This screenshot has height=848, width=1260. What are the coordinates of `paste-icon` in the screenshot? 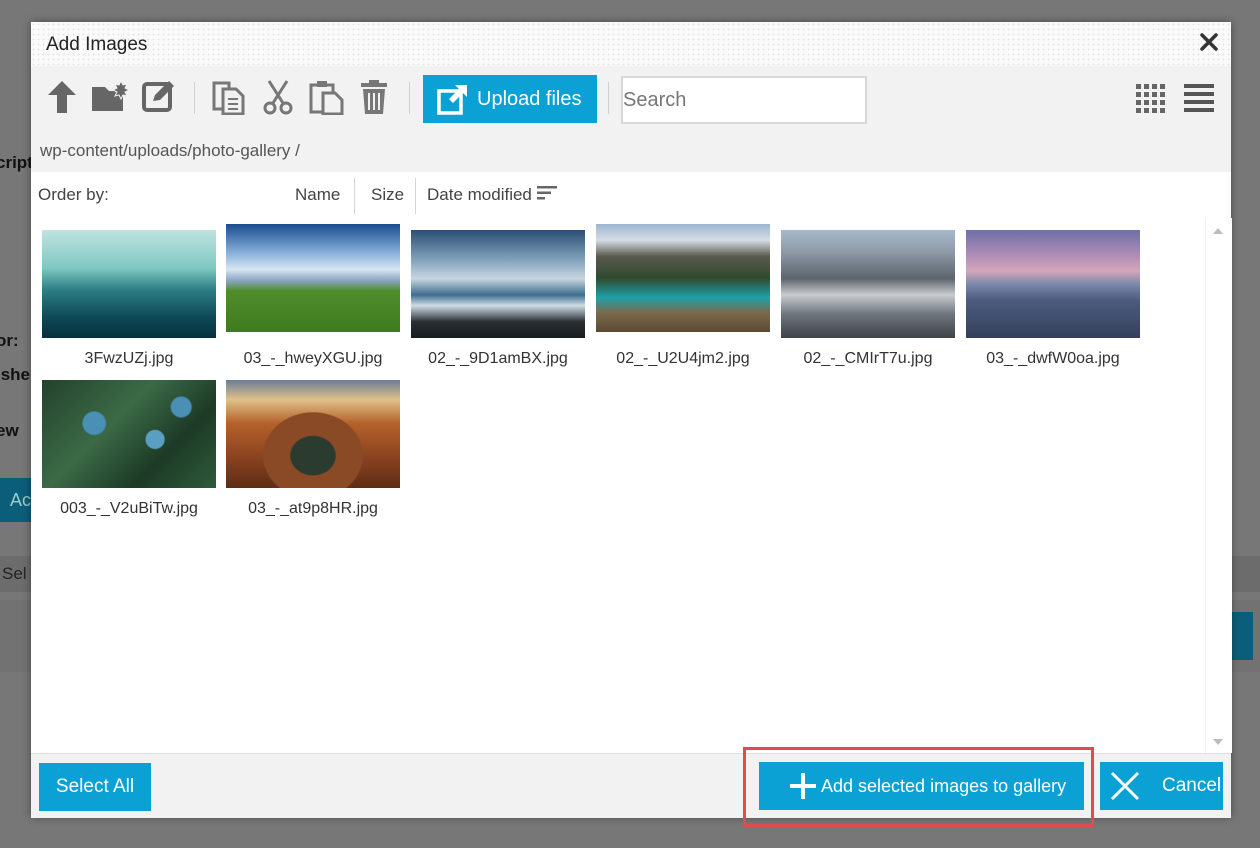 It's located at (326, 98).